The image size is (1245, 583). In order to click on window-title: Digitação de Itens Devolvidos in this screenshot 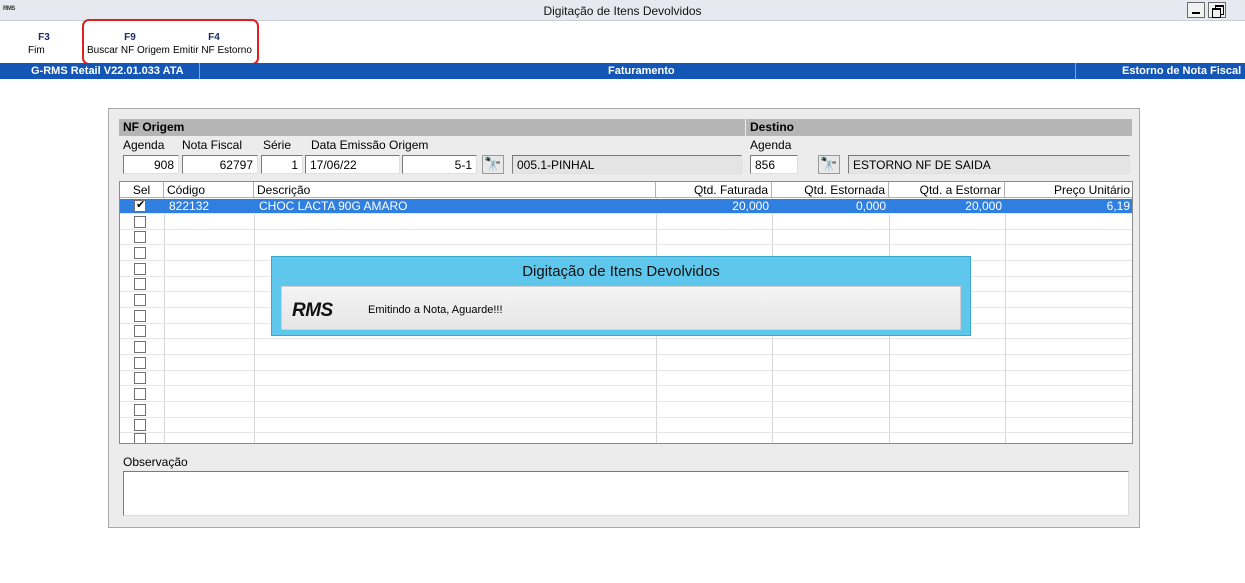, I will do `click(622, 11)`.